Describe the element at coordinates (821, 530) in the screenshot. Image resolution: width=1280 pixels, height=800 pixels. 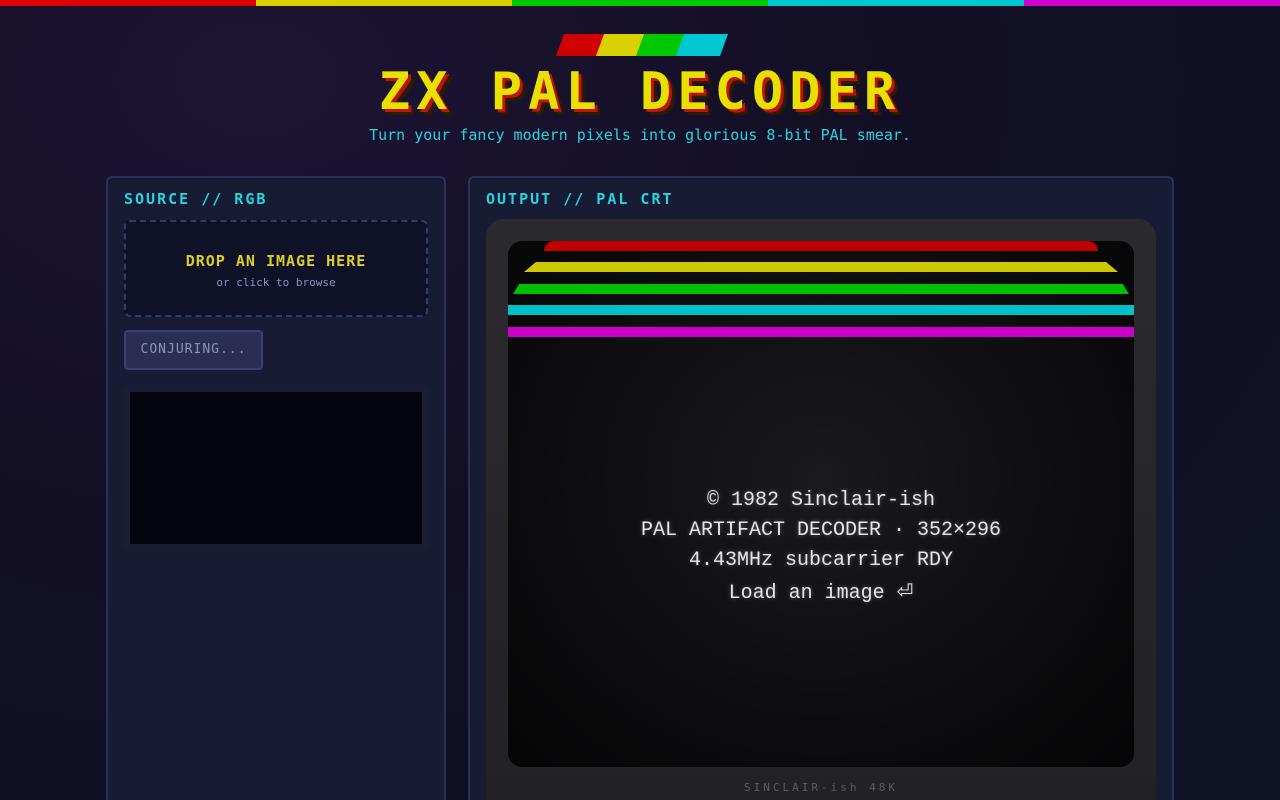
I see `crt-line-decoder: PAL ARTIFACT DECODER · 352×296` at that location.